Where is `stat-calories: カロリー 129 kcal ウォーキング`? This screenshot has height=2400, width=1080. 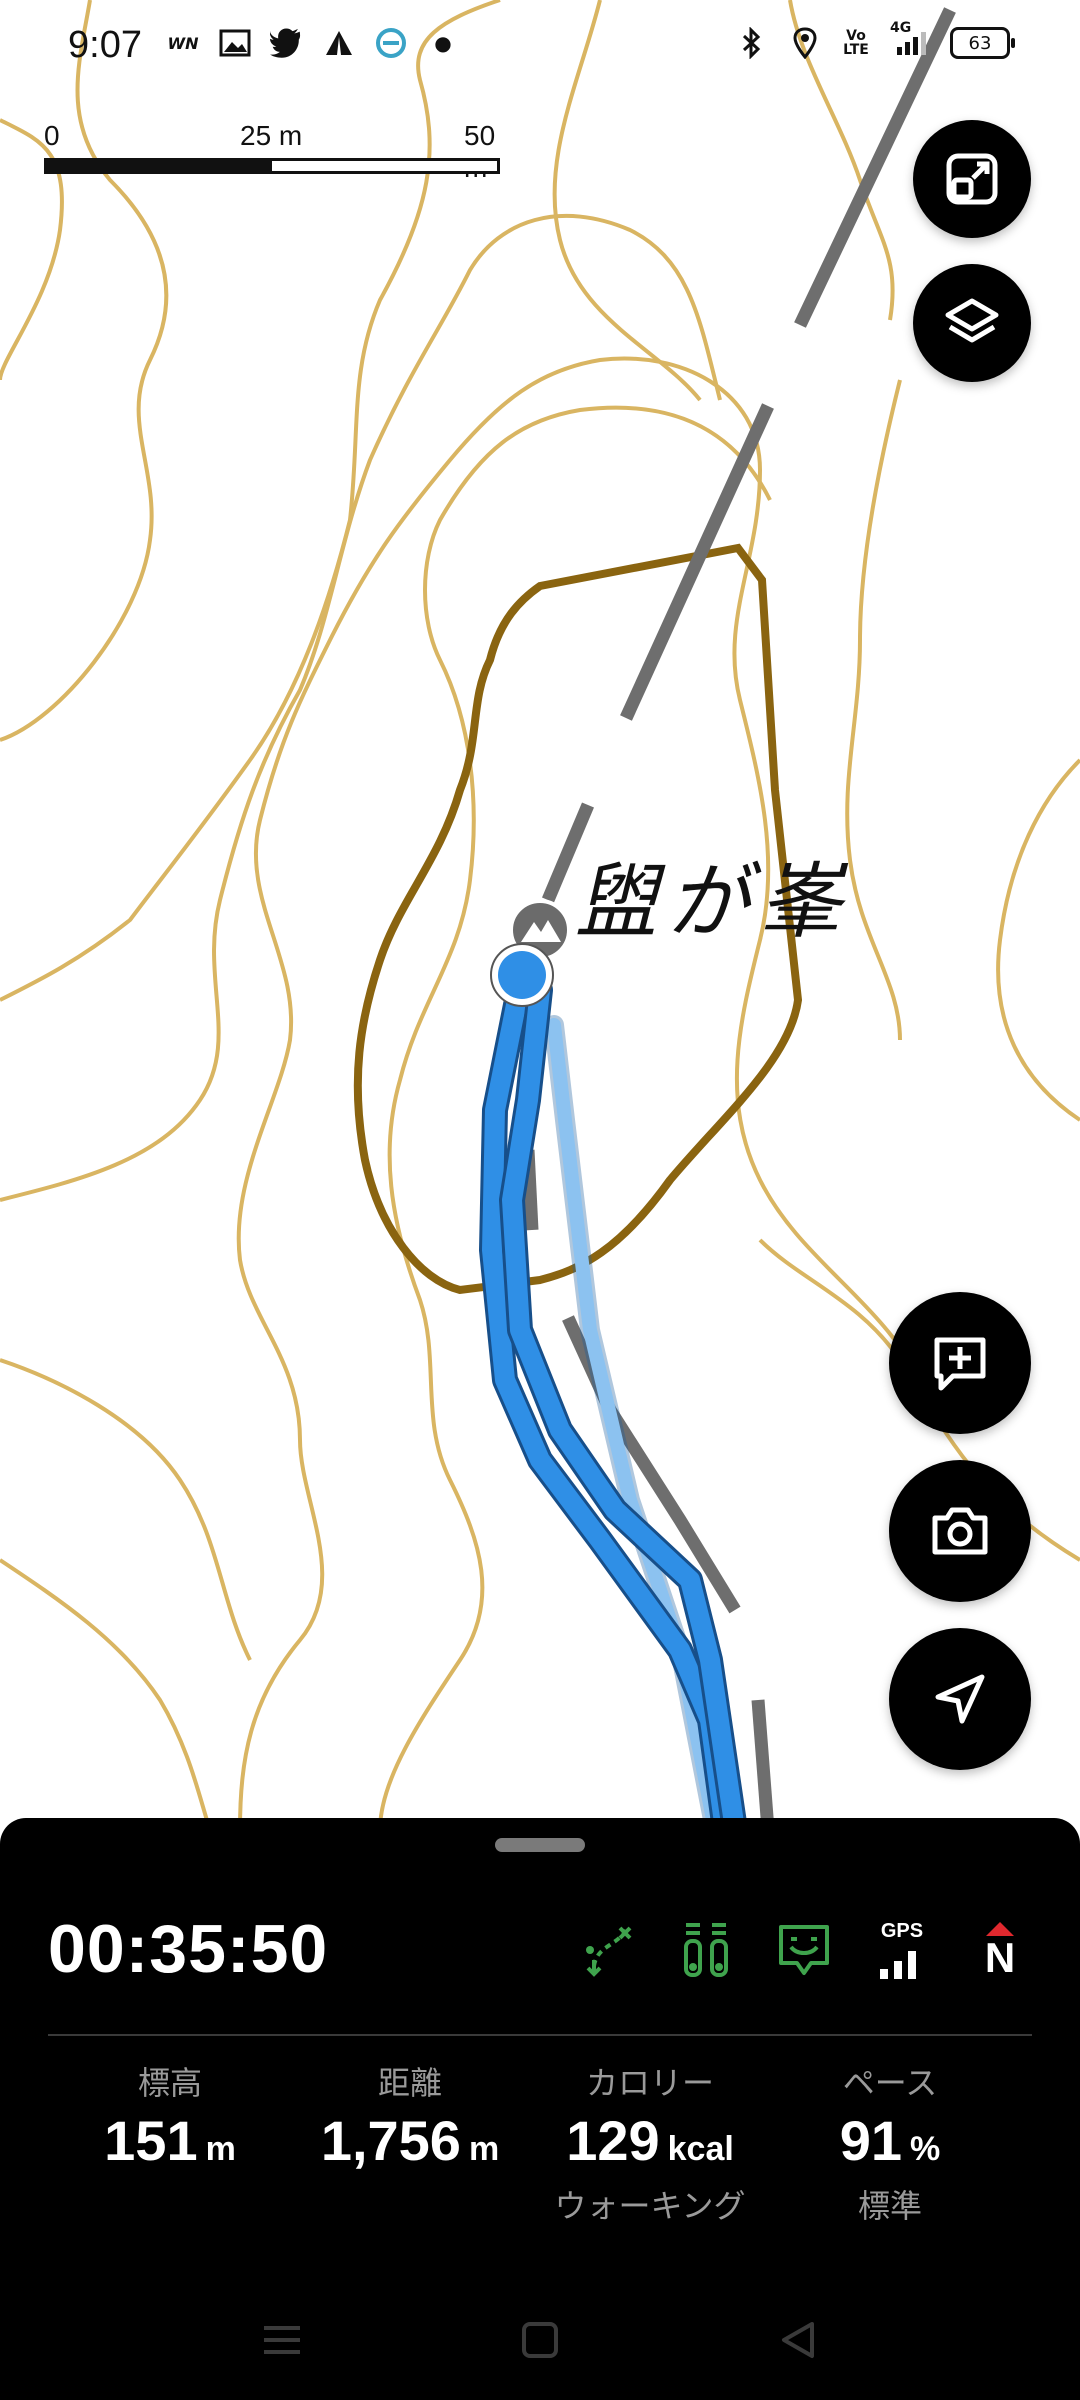 stat-calories: カロリー 129 kcal ウォーキング is located at coordinates (650, 2142).